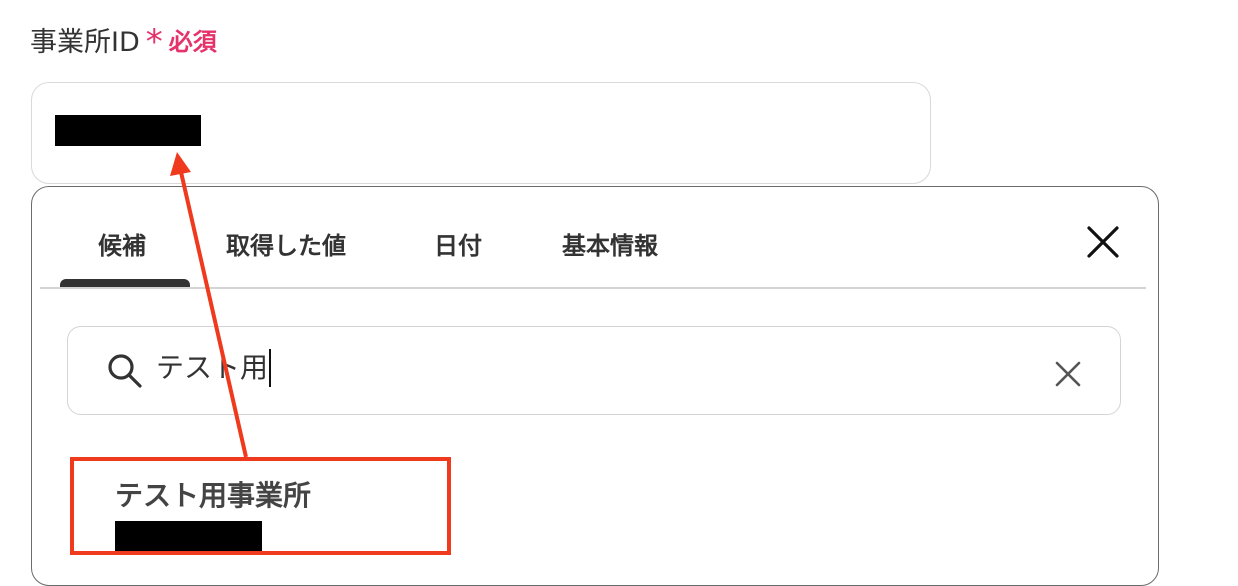  I want to click on field-label-text: 事業所ID, so click(85, 42).